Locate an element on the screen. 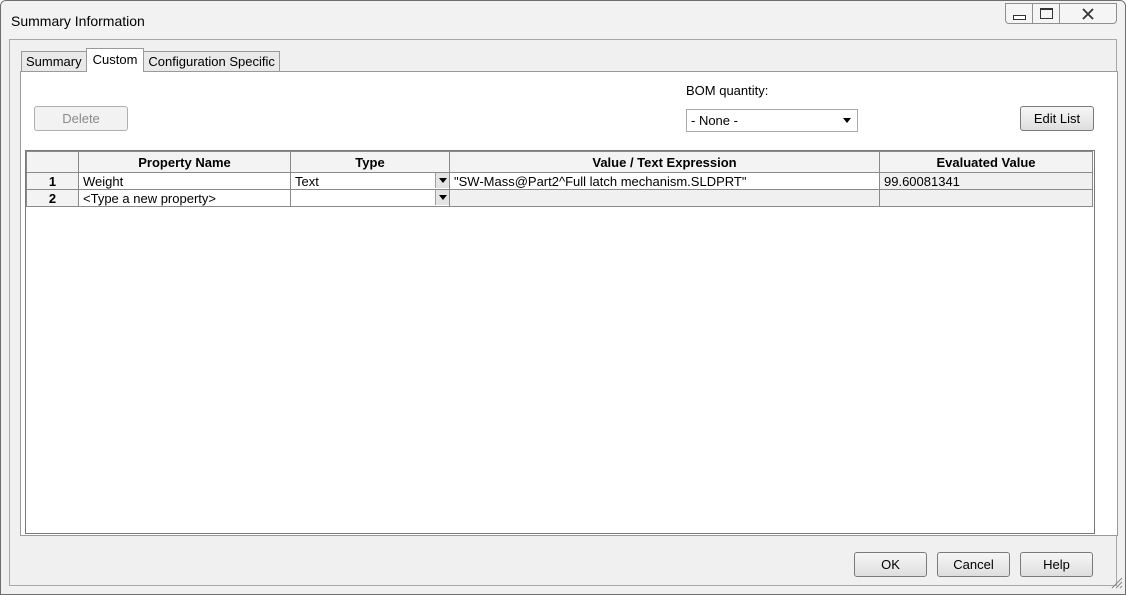  maximize-button is located at coordinates (1045, 13).